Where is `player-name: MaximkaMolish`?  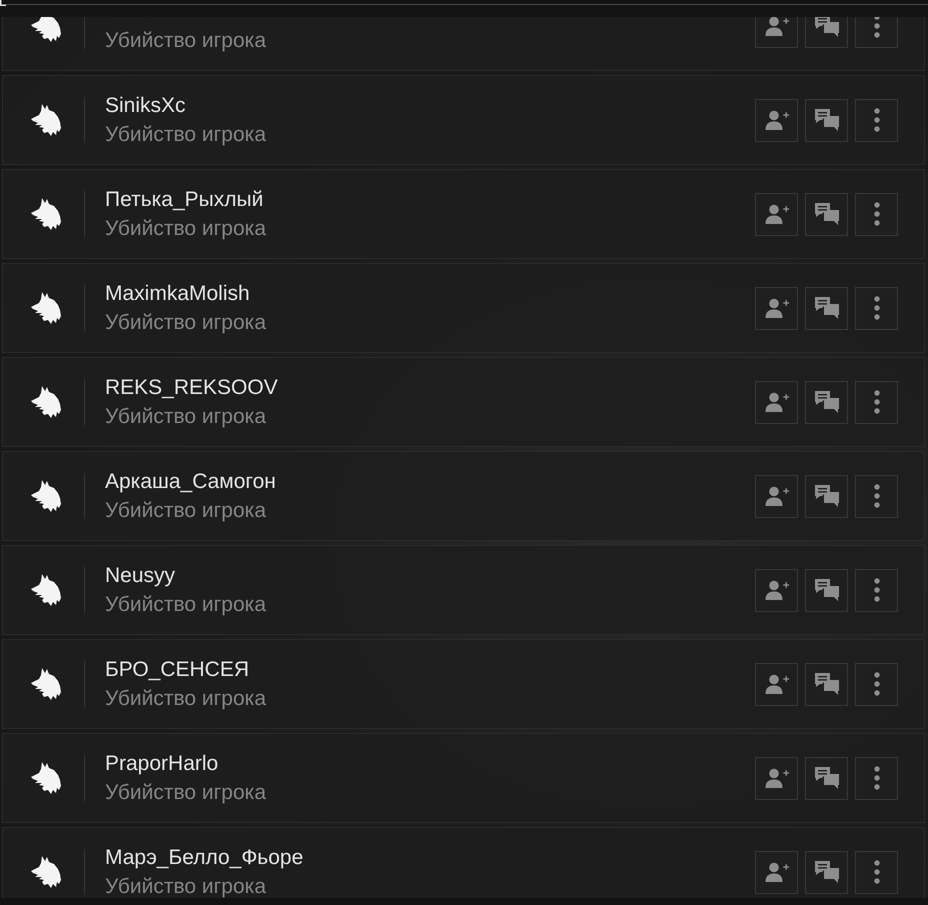 player-name: MaximkaMolish is located at coordinates (177, 294).